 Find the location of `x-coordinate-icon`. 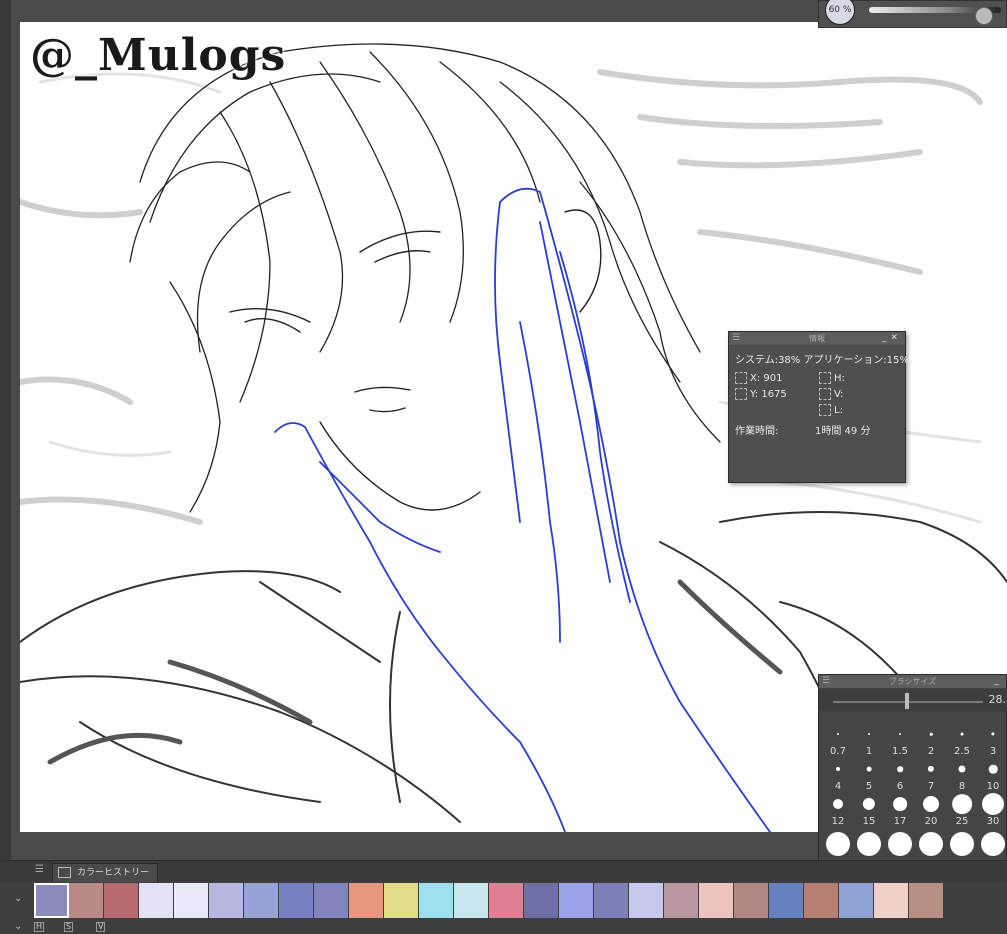

x-coordinate-icon is located at coordinates (741, 378).